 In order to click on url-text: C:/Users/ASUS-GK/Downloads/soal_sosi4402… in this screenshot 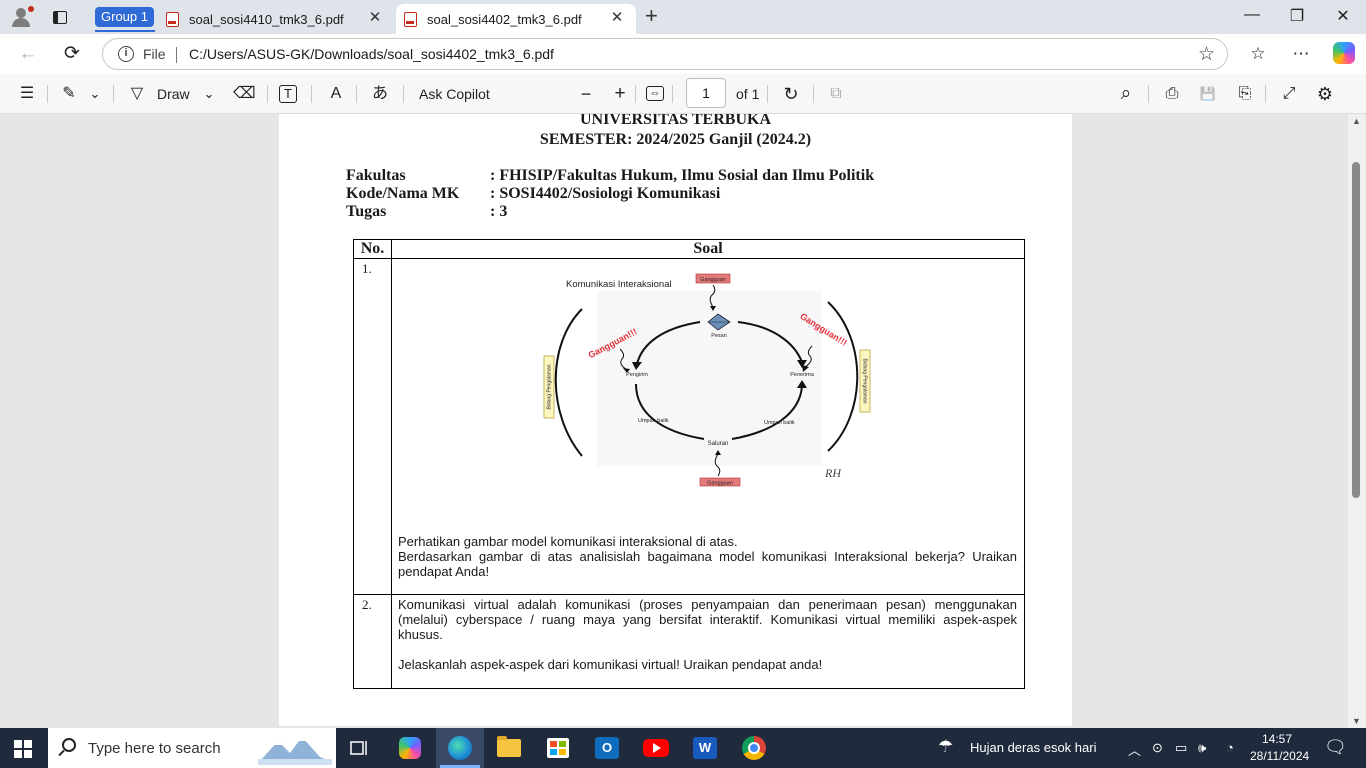, I will do `click(371, 54)`.